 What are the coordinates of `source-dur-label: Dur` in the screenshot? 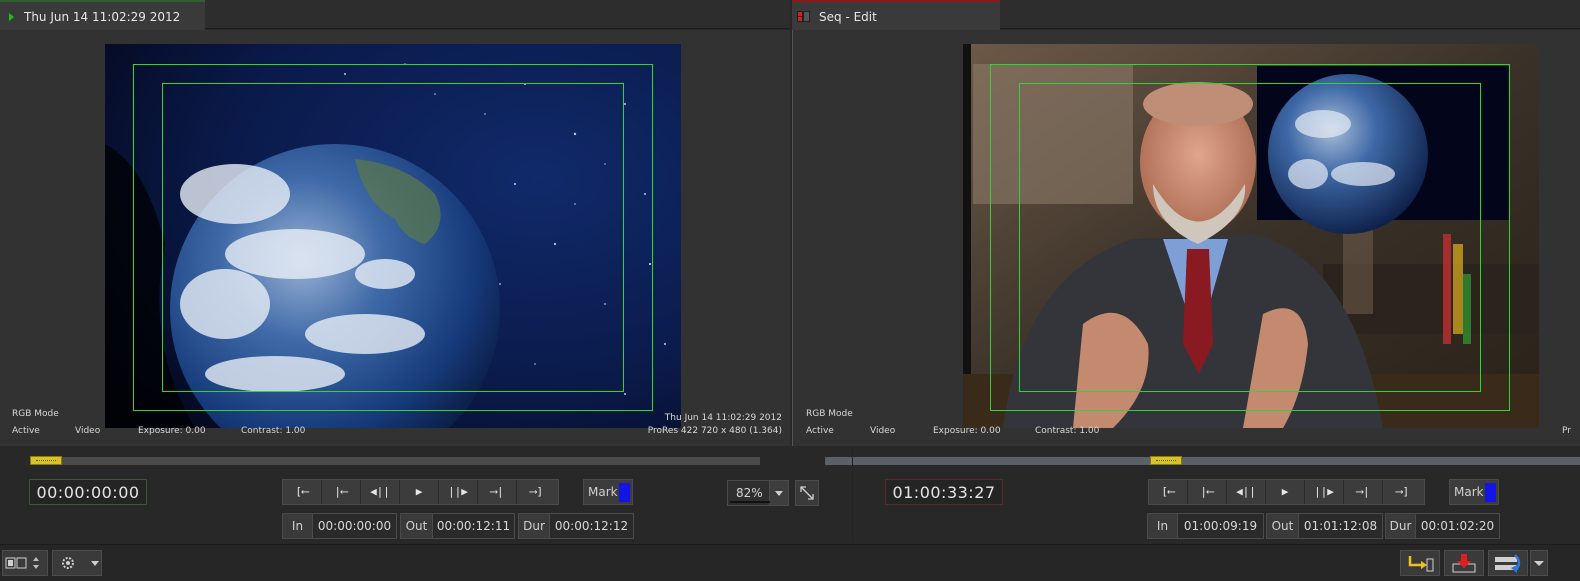 It's located at (534, 526).